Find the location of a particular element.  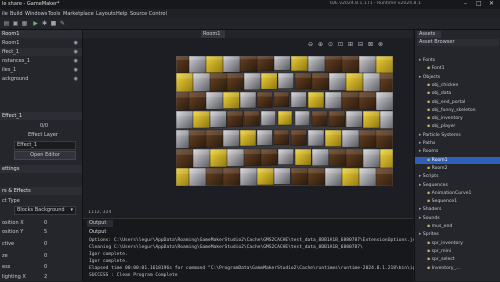

asset-item: ▪ AnimationCurve1 is located at coordinates (457, 193).